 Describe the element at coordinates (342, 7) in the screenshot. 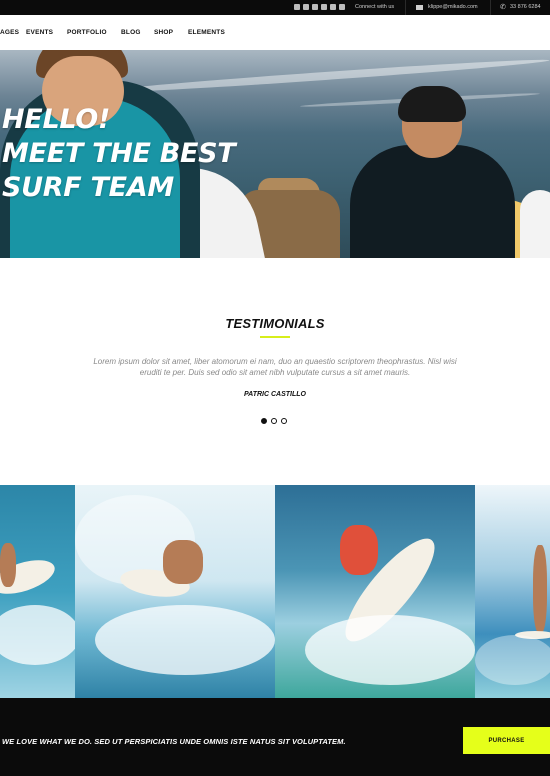

I see `instagram-icon` at that location.